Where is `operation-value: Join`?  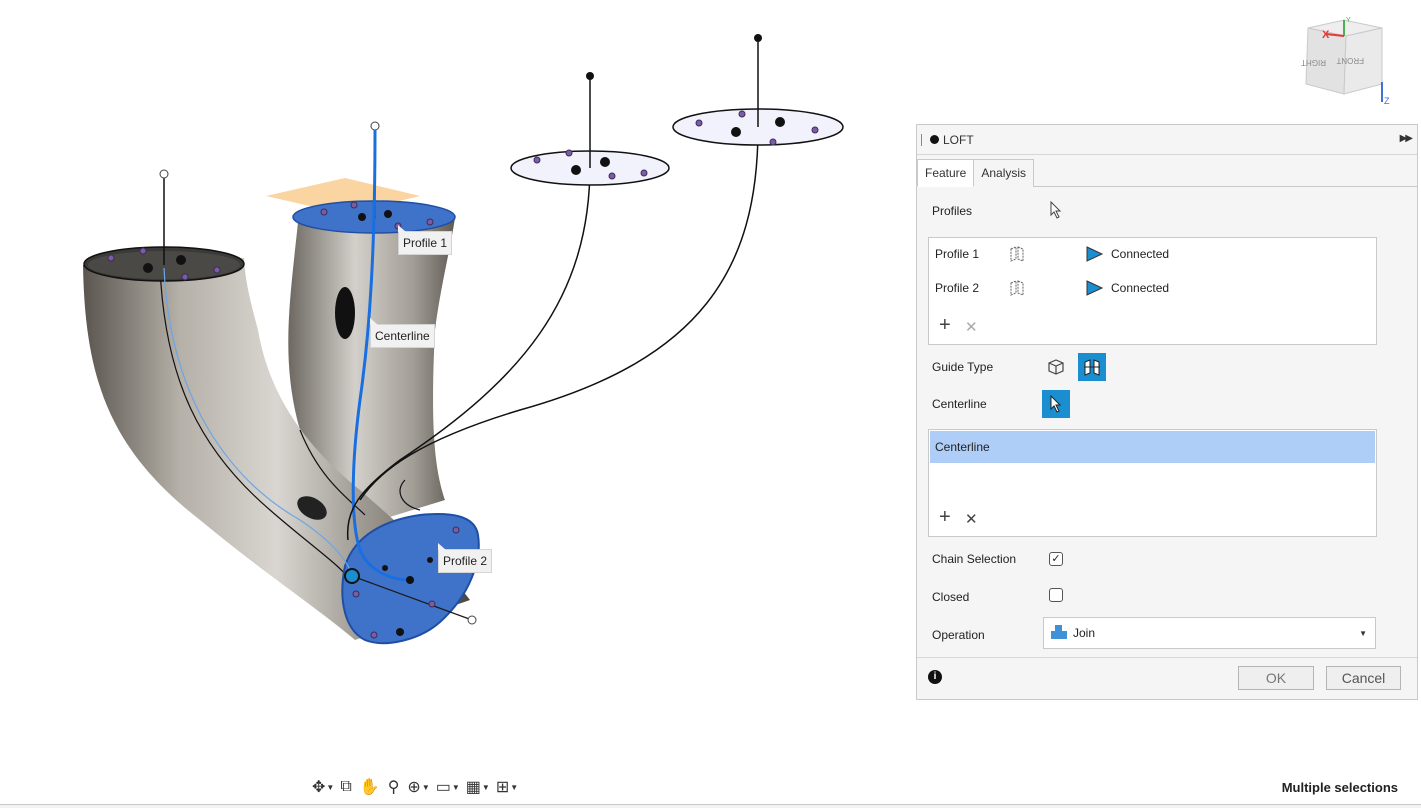
operation-value: Join is located at coordinates (1084, 633).